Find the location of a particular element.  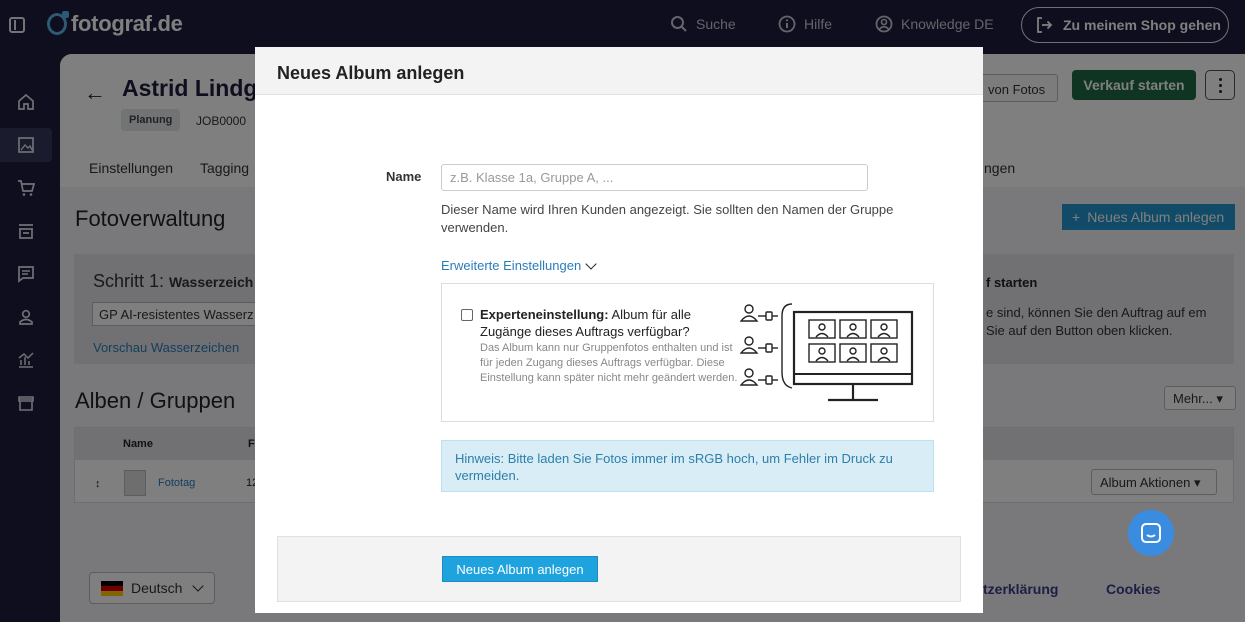

expert-setting-checkbox is located at coordinates (467, 315).